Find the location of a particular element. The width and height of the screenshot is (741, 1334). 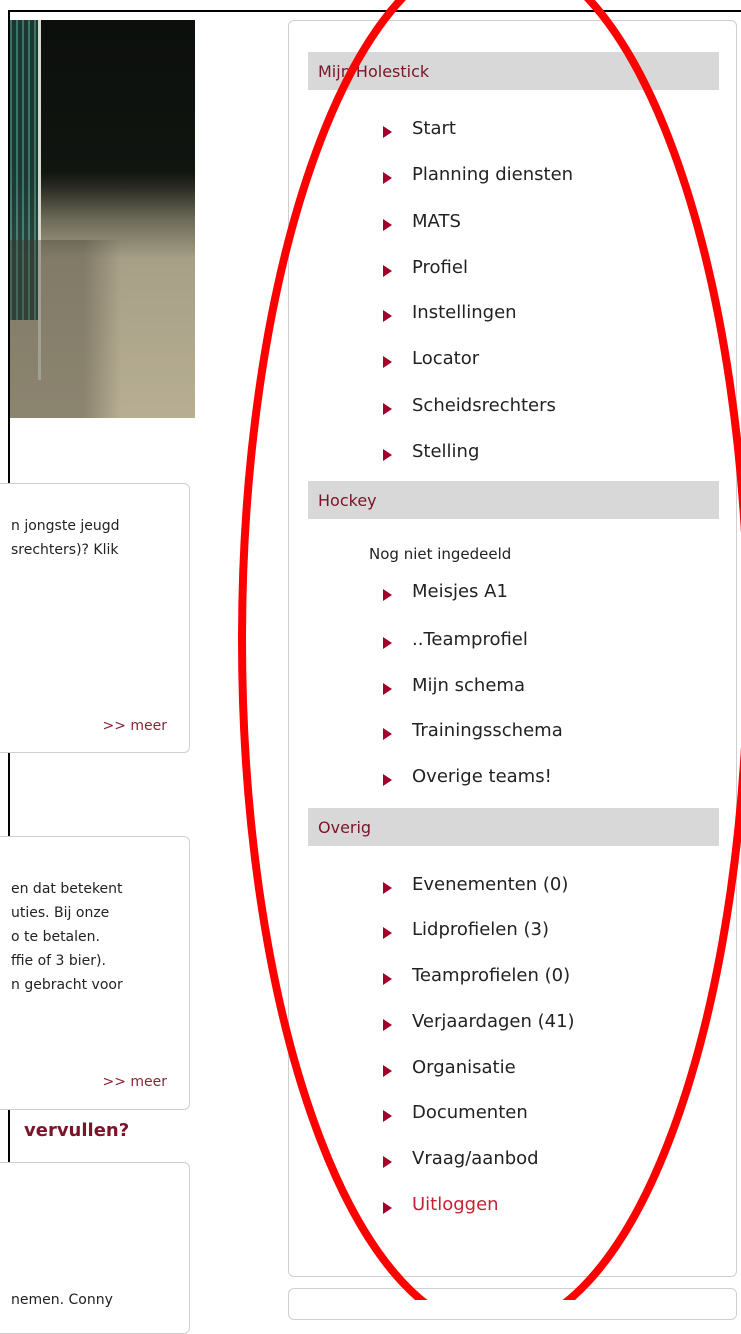

menu-item-label: Verjaardagen (41) is located at coordinates (493, 1021).